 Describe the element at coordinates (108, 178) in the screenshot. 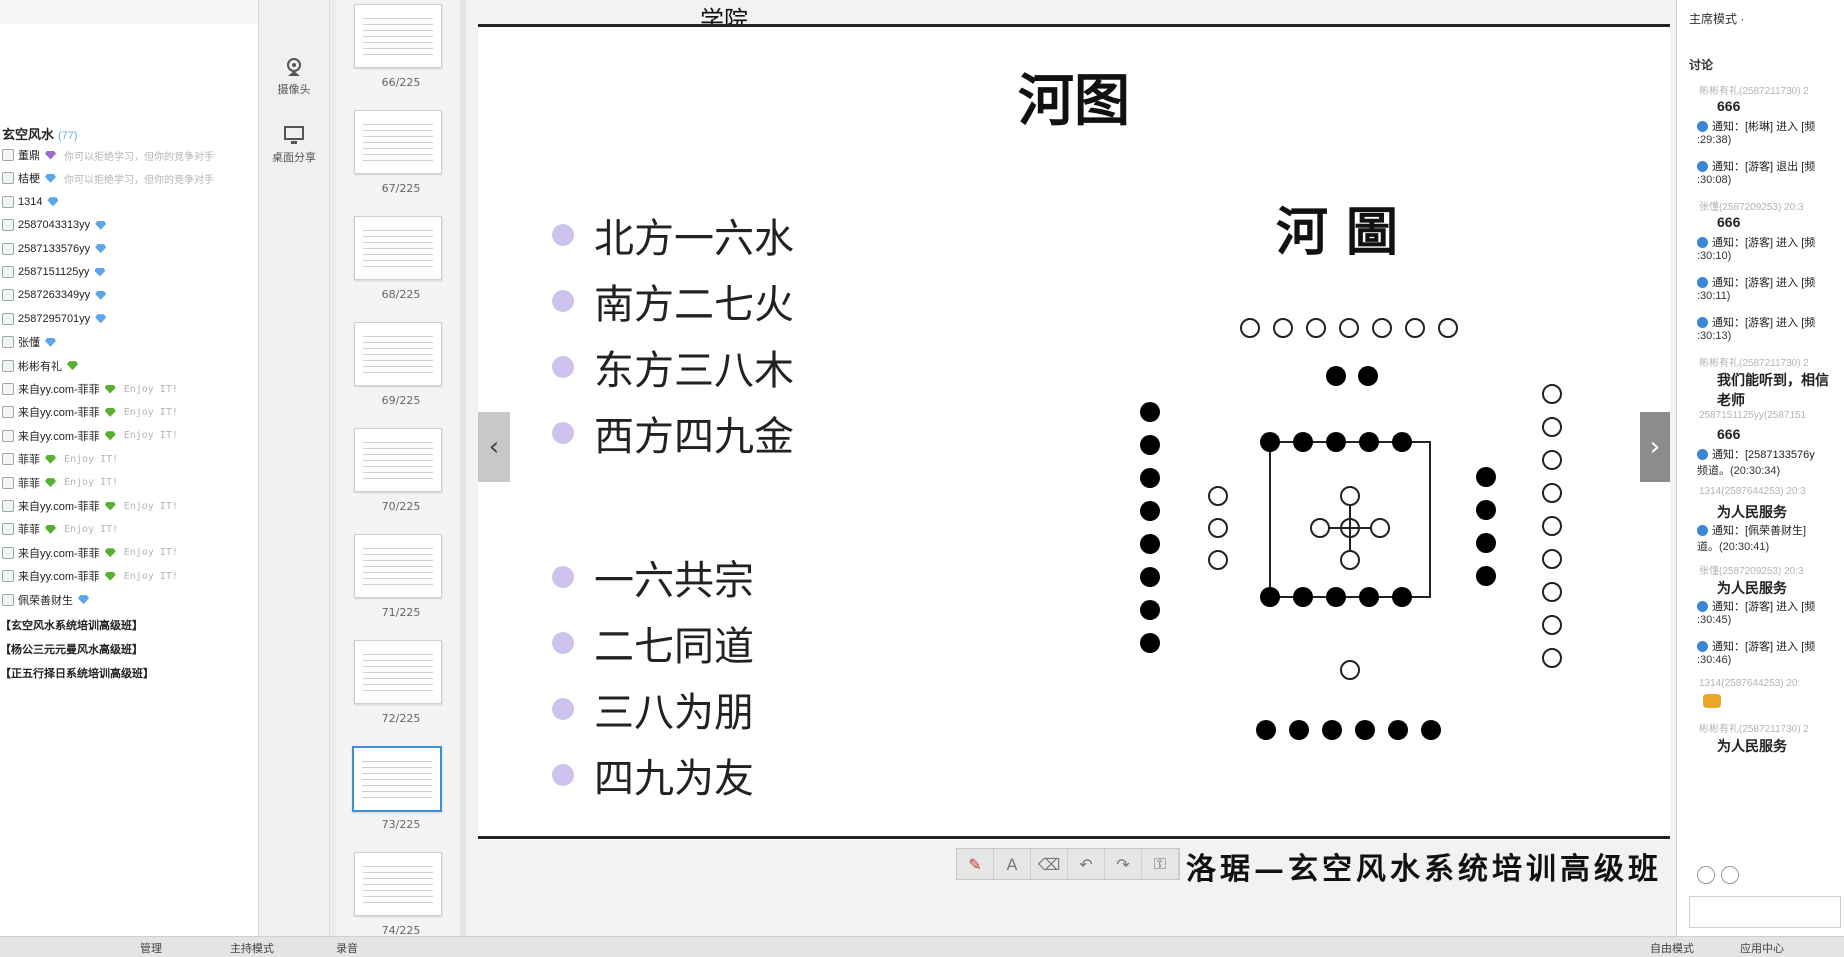

I see `member-row: 桔梗 你可以拒绝学习，但你的竞争对手` at that location.